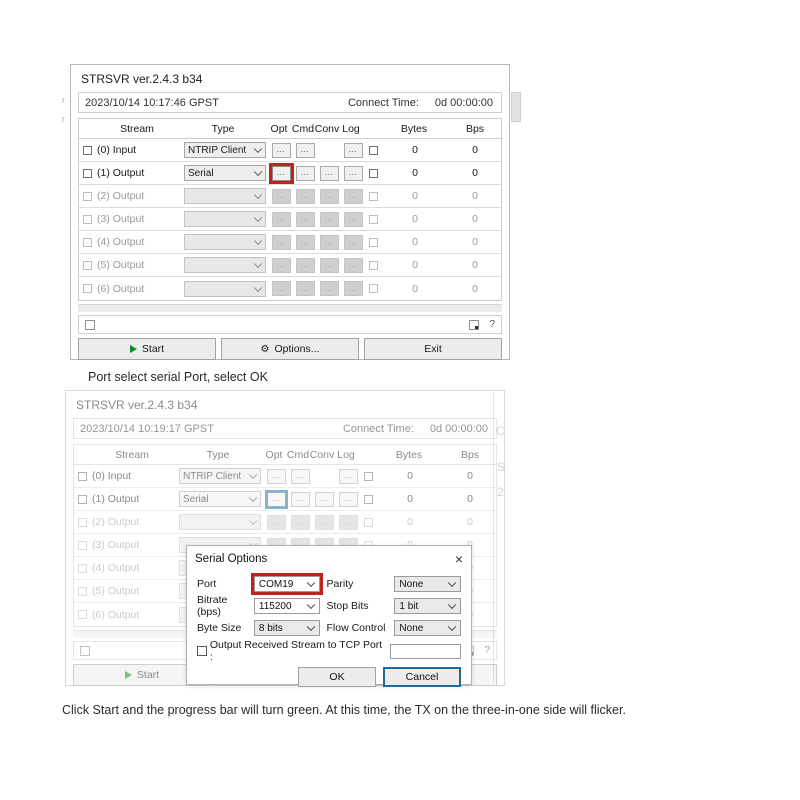 This screenshot has width=800, height=800. What do you see at coordinates (422, 677) in the screenshot?
I see `cancel-button: Cancel` at bounding box center [422, 677].